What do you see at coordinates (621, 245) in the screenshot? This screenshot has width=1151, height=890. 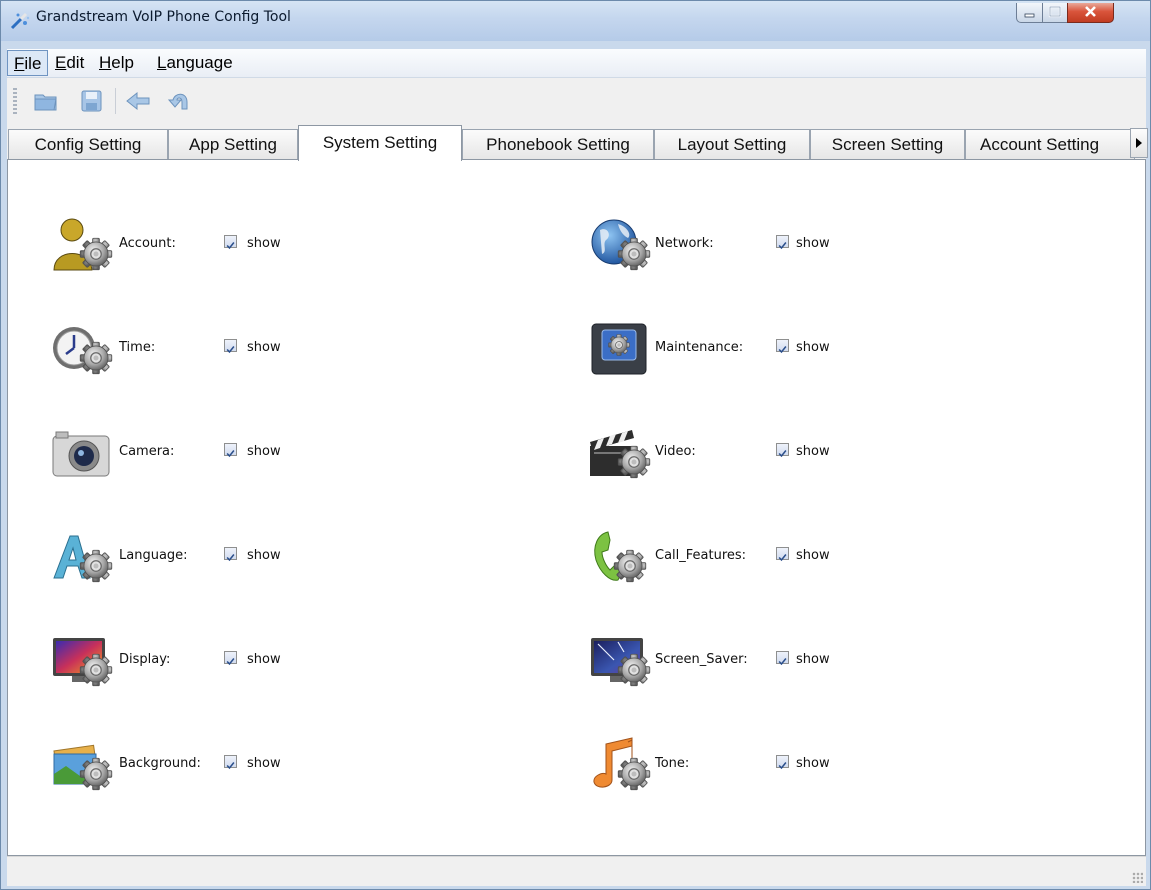 I see `globe-gear-icon` at bounding box center [621, 245].